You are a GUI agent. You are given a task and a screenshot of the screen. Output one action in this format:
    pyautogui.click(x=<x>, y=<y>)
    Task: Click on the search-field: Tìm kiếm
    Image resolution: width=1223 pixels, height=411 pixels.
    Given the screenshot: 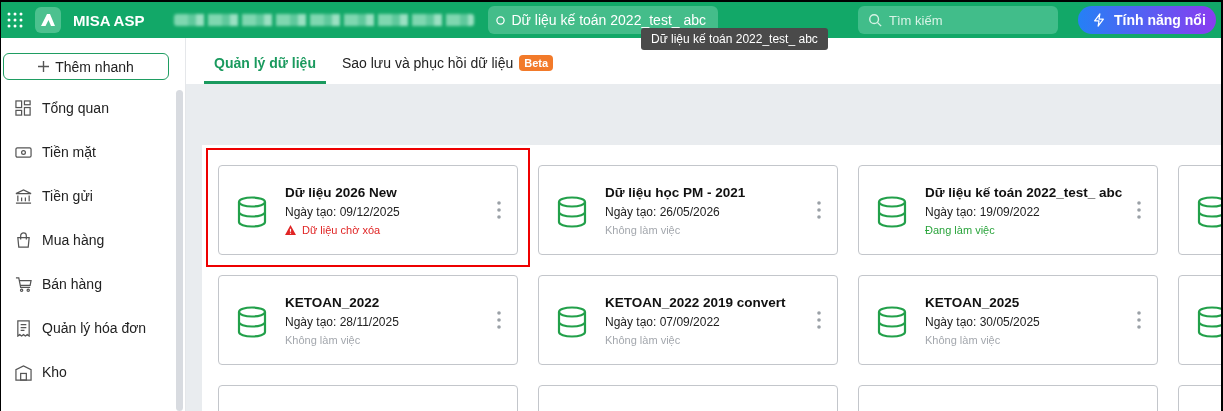 What is the action you would take?
    pyautogui.click(x=958, y=20)
    